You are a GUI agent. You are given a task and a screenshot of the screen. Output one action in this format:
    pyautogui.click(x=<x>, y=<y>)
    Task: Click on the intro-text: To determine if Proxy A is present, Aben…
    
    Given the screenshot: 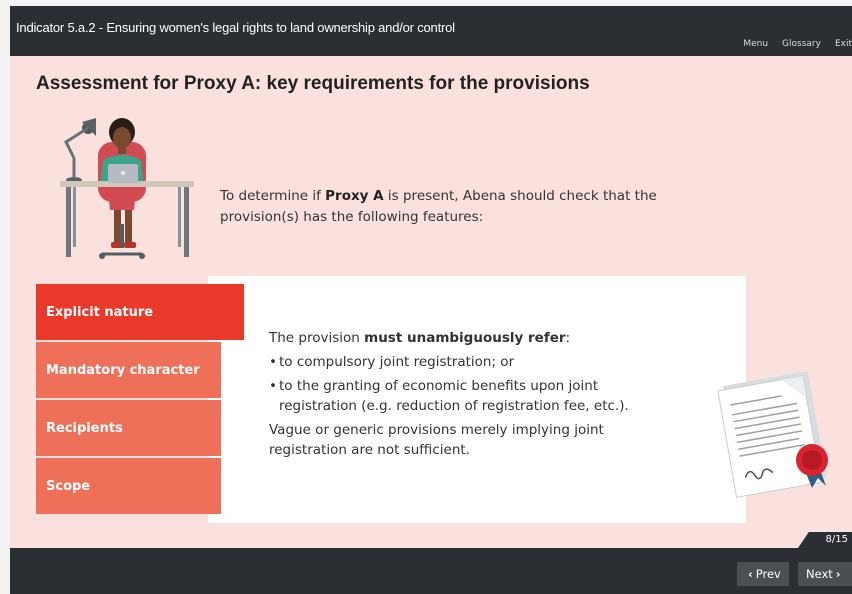 What is the action you would take?
    pyautogui.click(x=470, y=207)
    